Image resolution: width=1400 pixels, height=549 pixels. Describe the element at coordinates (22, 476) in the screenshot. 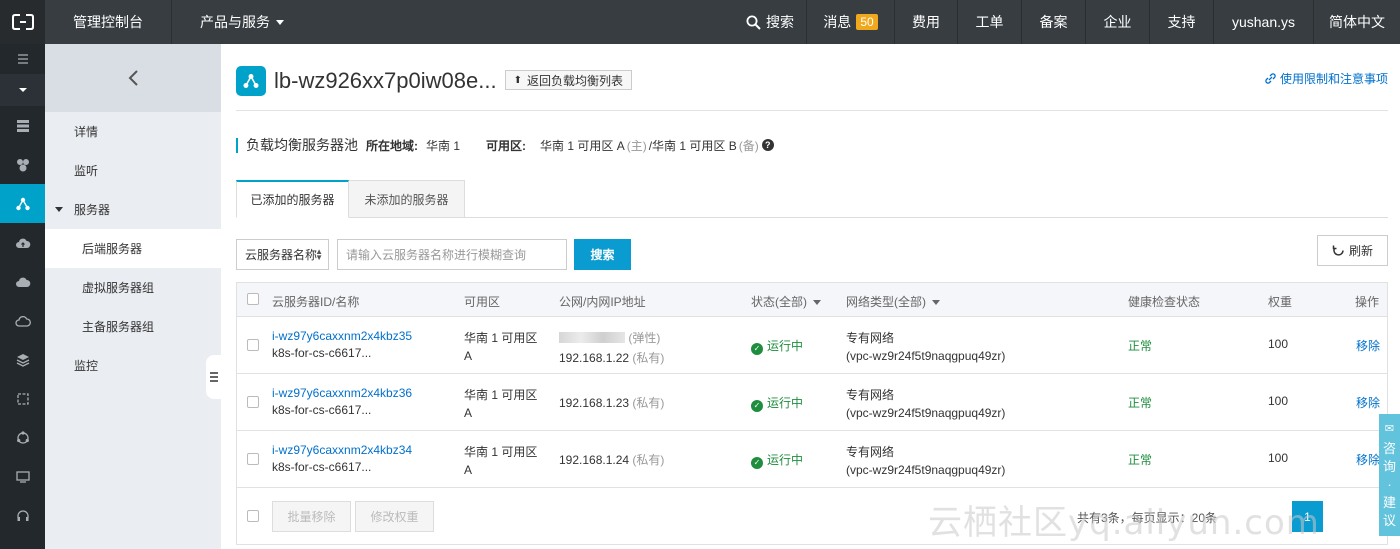

I see `monitor-icon` at that location.